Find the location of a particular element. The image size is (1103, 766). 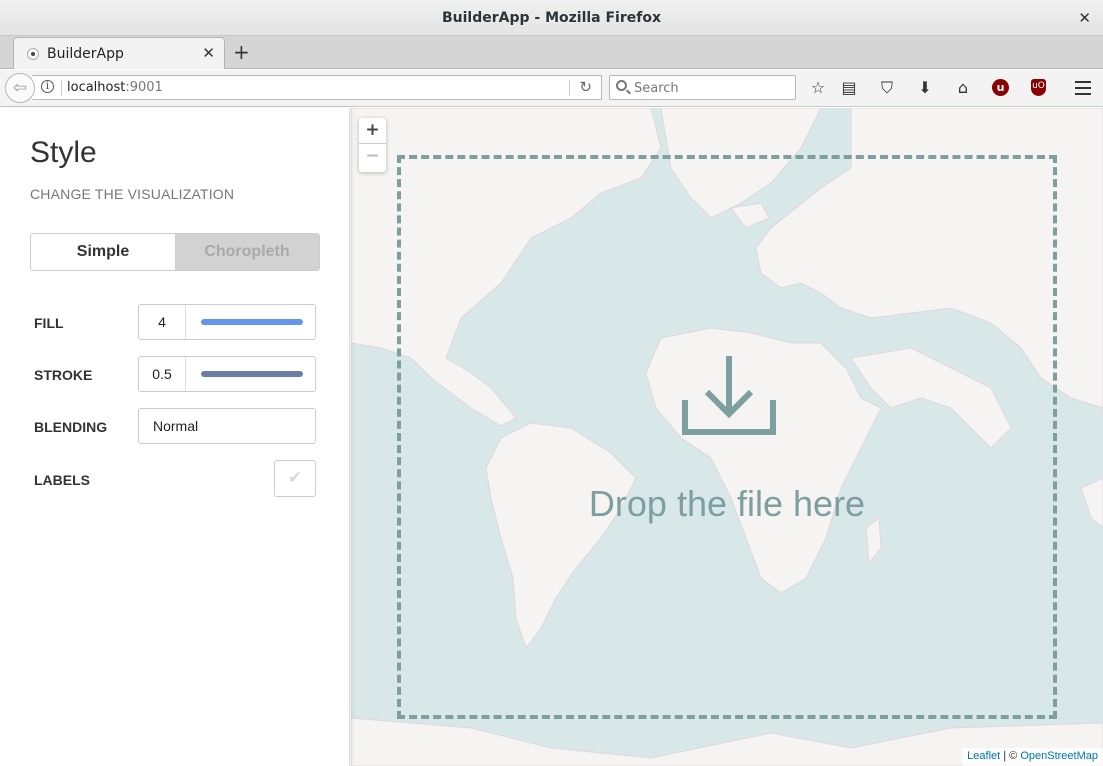

visualization-toggle: Simple Choropleth is located at coordinates (175, 252).